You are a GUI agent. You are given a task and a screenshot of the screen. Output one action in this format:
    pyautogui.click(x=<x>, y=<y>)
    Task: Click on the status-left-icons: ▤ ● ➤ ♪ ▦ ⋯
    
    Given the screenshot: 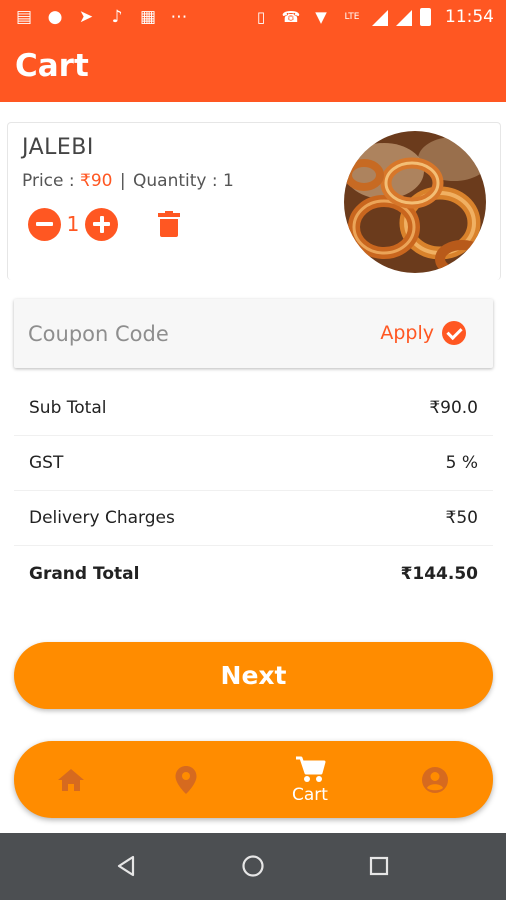 What is the action you would take?
    pyautogui.click(x=101, y=17)
    